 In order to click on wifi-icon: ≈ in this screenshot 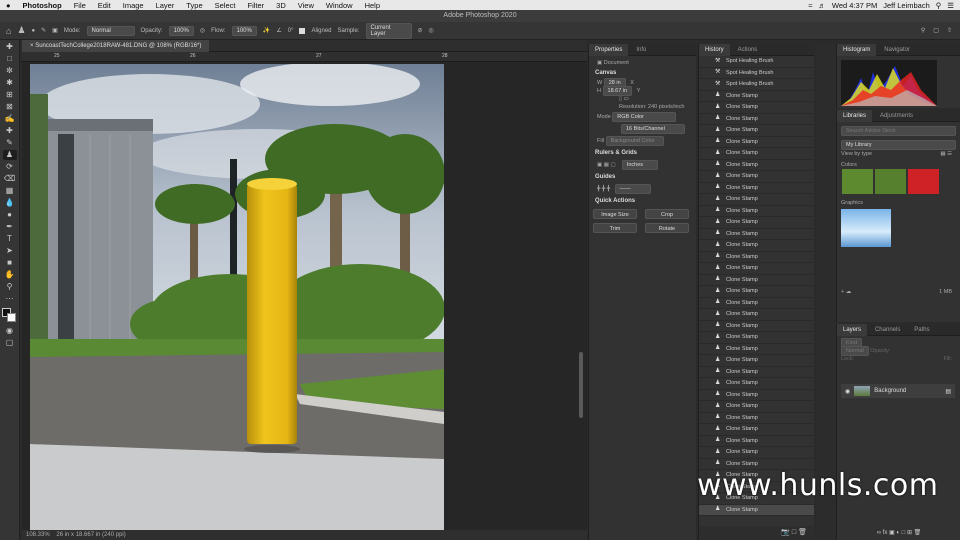, I will do `click(810, 5)`.